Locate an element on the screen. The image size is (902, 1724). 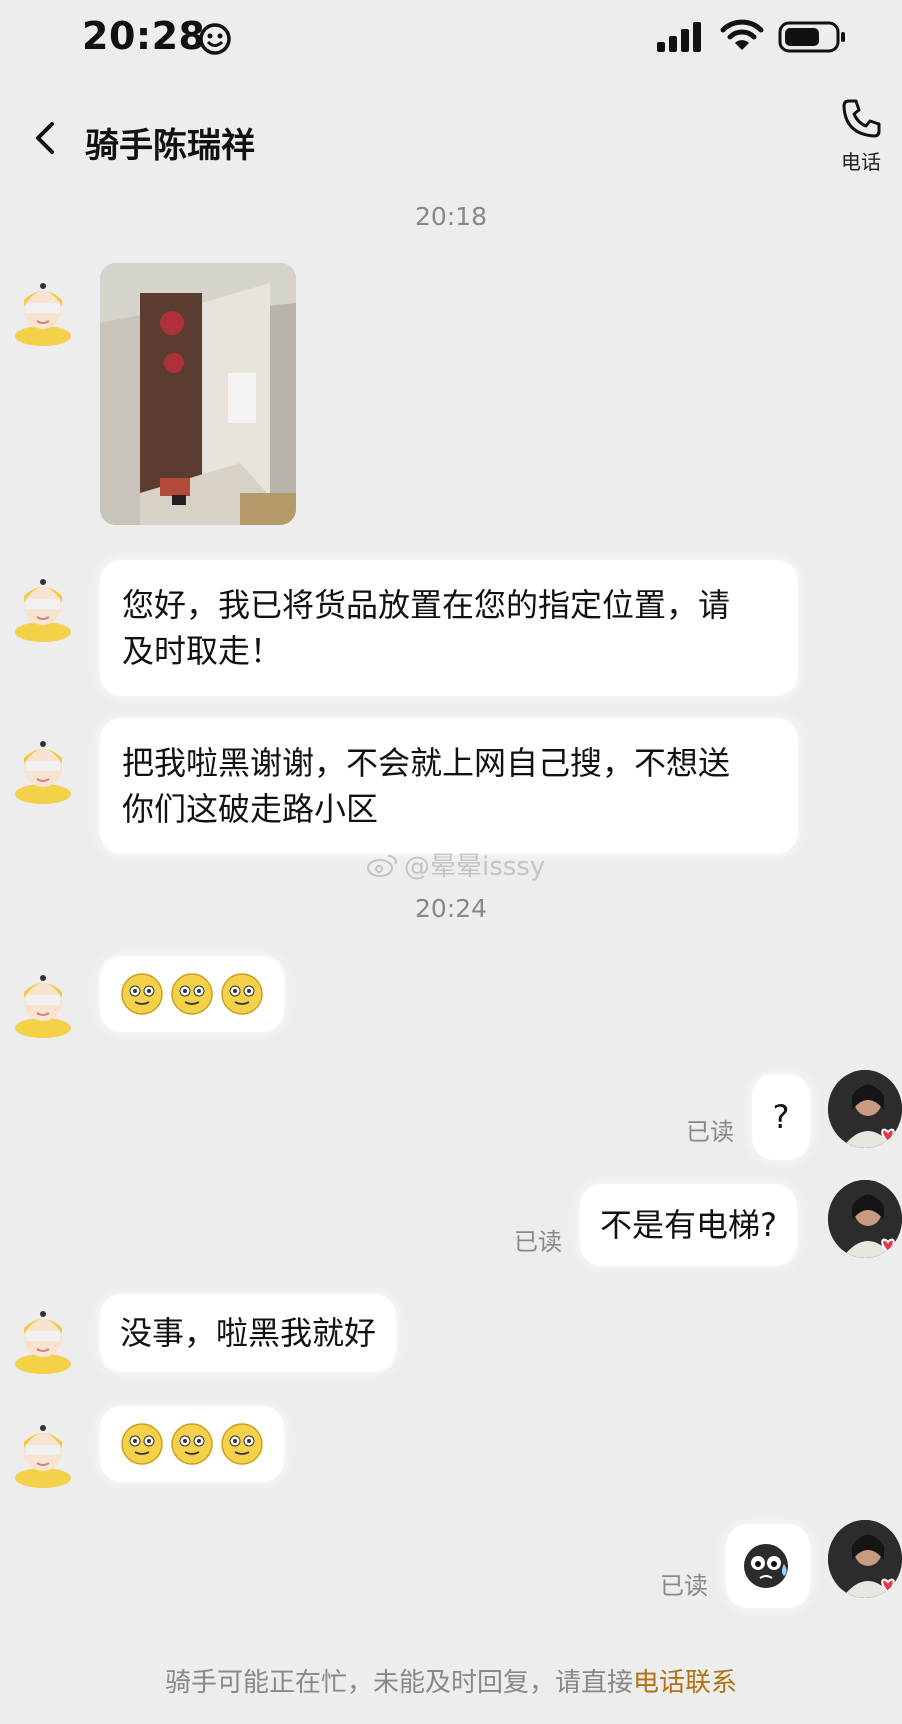
dizzy-face-sticker is located at coordinates (766, 1566).